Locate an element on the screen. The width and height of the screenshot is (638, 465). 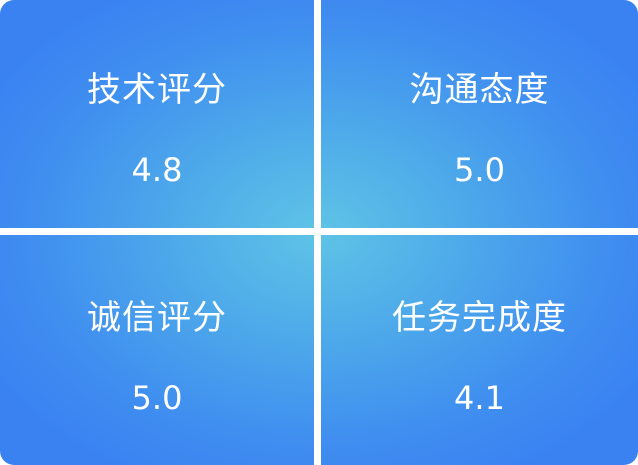
score-label: 沟通态度 is located at coordinates (479, 90).